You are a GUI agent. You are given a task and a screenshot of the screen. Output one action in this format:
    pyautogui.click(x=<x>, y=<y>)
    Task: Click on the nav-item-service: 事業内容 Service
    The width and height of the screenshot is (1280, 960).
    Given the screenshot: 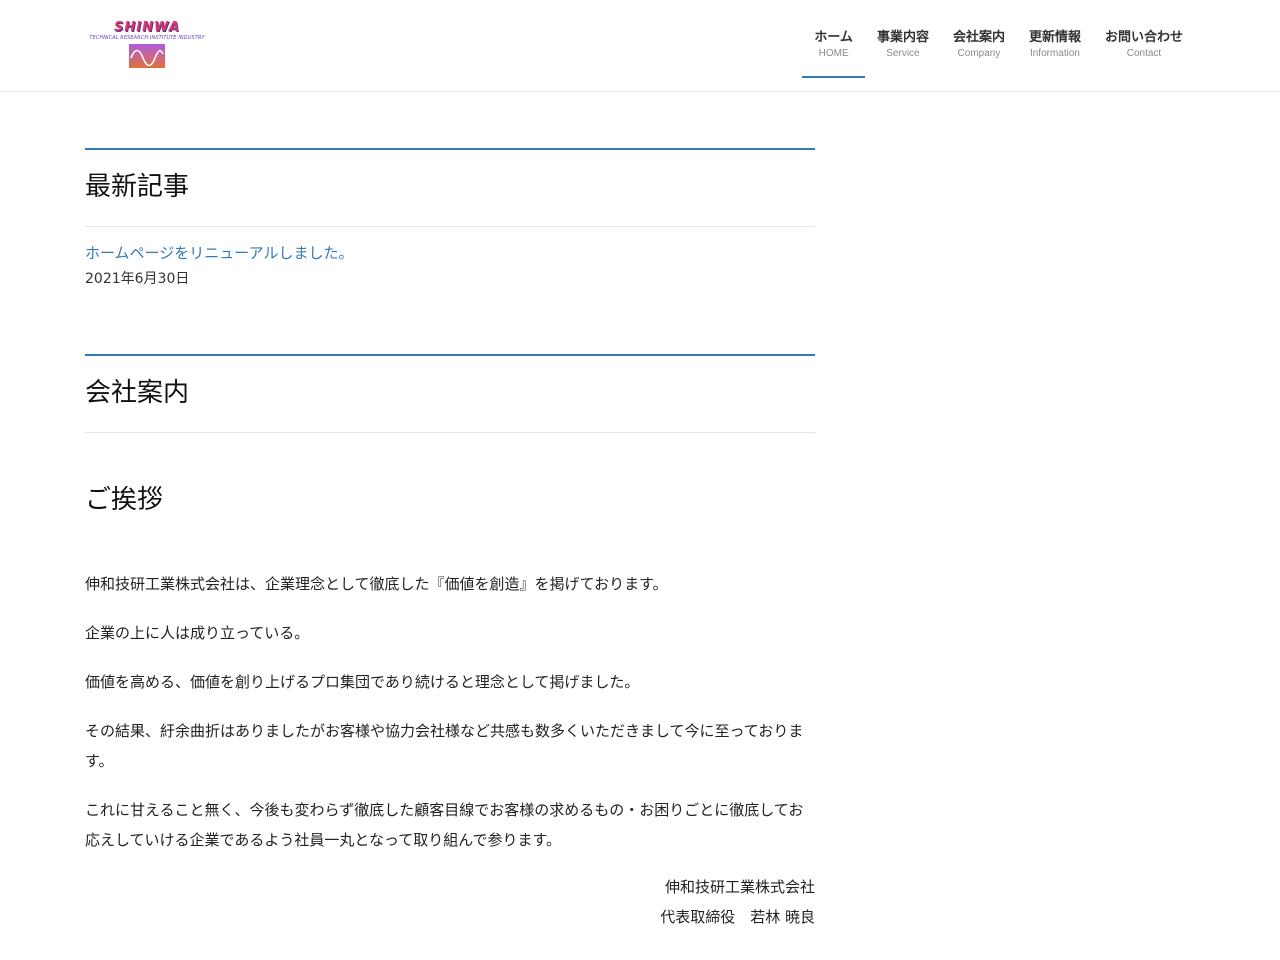 What is the action you would take?
    pyautogui.click(x=903, y=39)
    